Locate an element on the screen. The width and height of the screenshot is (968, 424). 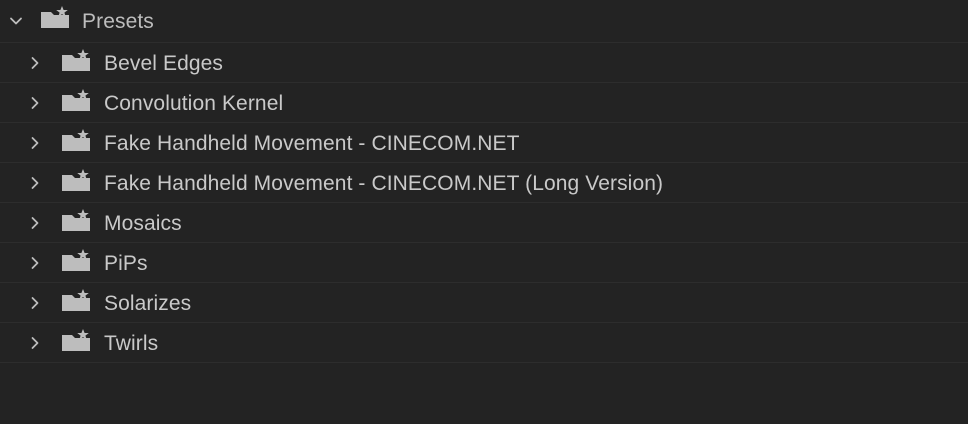
tree-row-fake-handheld-movement: Fake Handheld Movement - CINECOM.NET is located at coordinates (484, 143).